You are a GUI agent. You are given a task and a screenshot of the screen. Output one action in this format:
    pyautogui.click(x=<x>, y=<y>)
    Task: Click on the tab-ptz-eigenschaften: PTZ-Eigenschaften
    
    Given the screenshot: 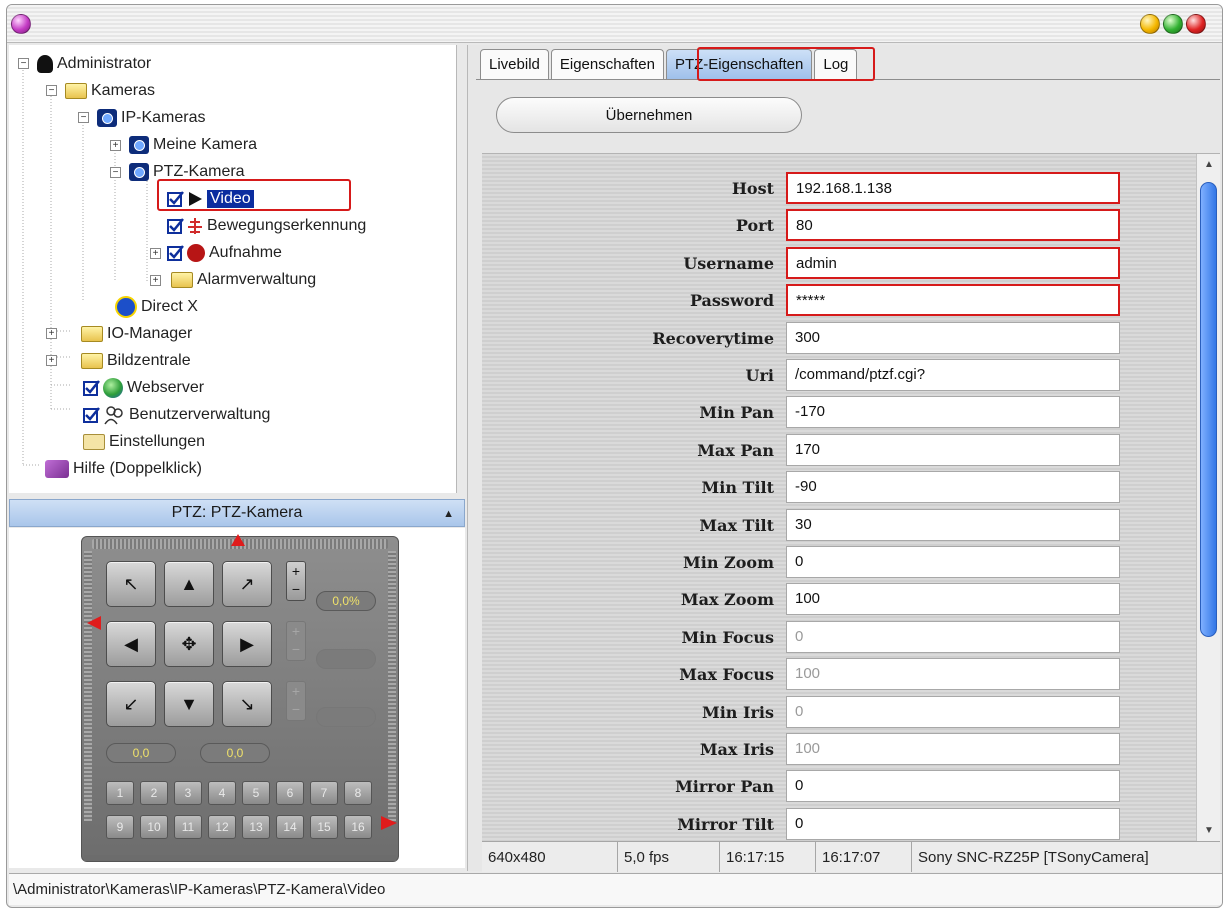 What is the action you would take?
    pyautogui.click(x=739, y=64)
    